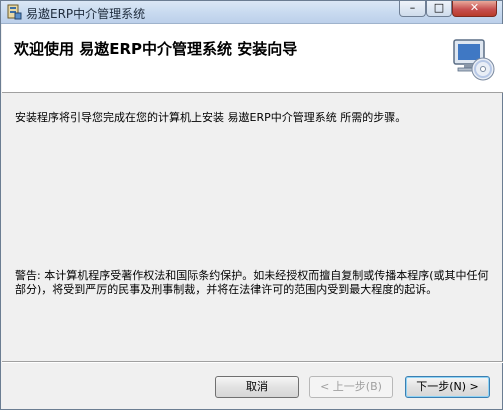 The width and height of the screenshot is (503, 410). Describe the element at coordinates (252, 362) in the screenshot. I see `button-separator` at that location.